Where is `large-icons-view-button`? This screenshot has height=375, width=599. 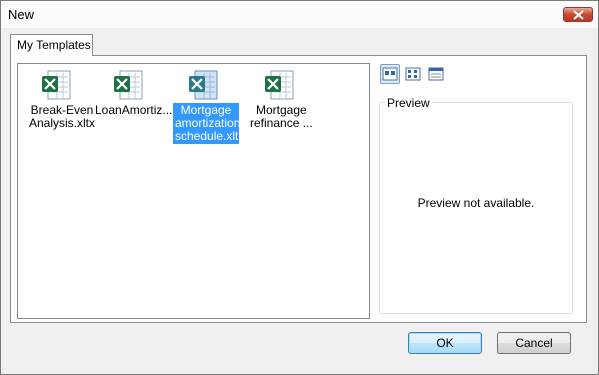
large-icons-view-button is located at coordinates (390, 74).